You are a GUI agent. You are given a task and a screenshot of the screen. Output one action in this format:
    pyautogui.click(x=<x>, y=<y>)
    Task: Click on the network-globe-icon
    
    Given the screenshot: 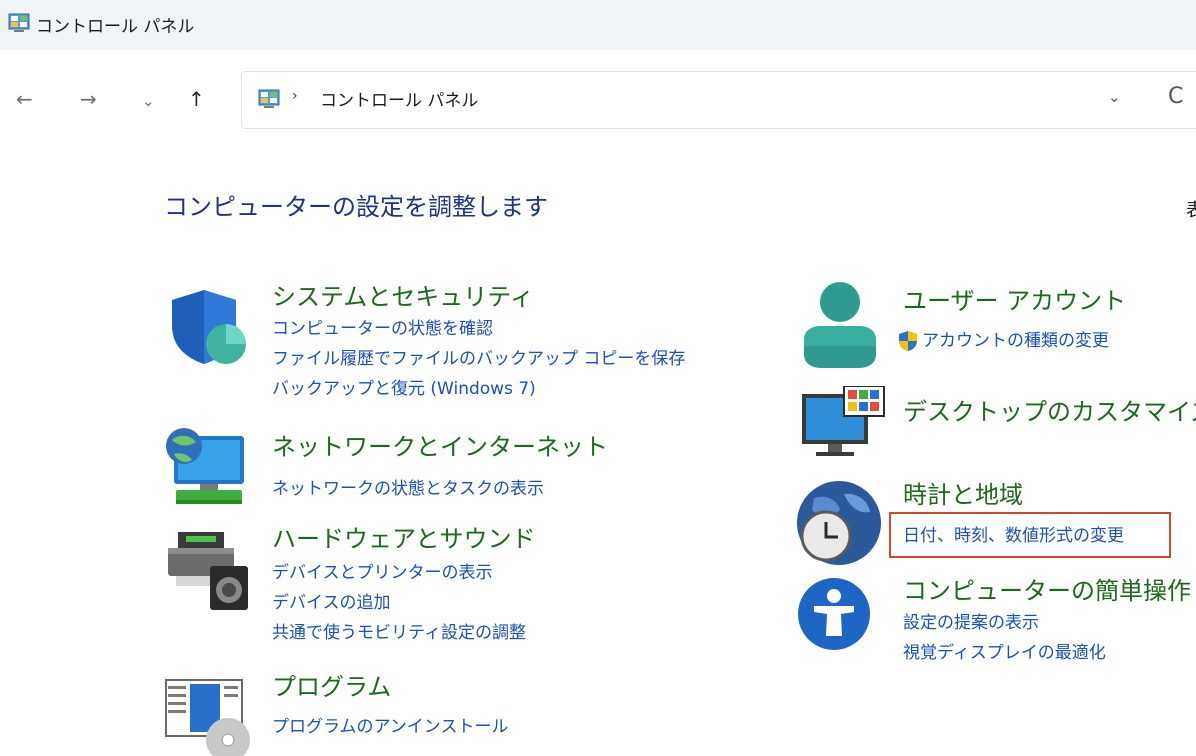 What is the action you would take?
    pyautogui.click(x=206, y=469)
    